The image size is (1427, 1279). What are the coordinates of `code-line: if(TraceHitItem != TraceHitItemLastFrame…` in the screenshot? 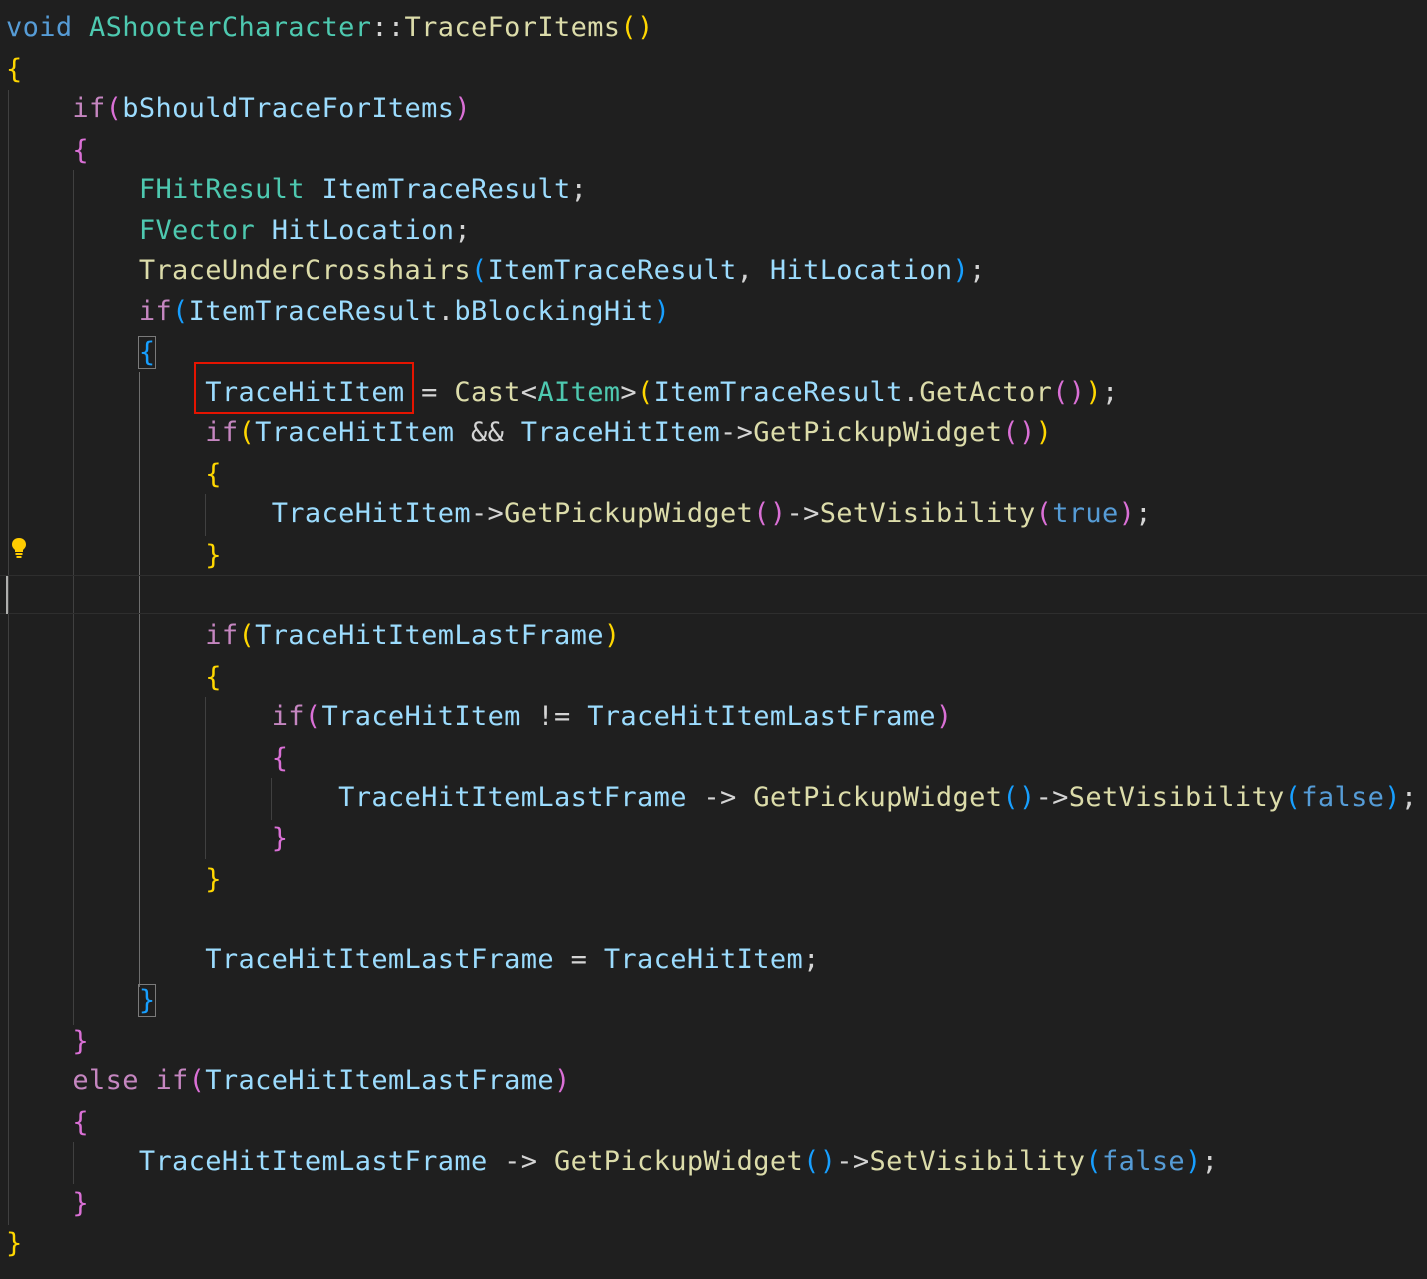 It's located at (479, 717).